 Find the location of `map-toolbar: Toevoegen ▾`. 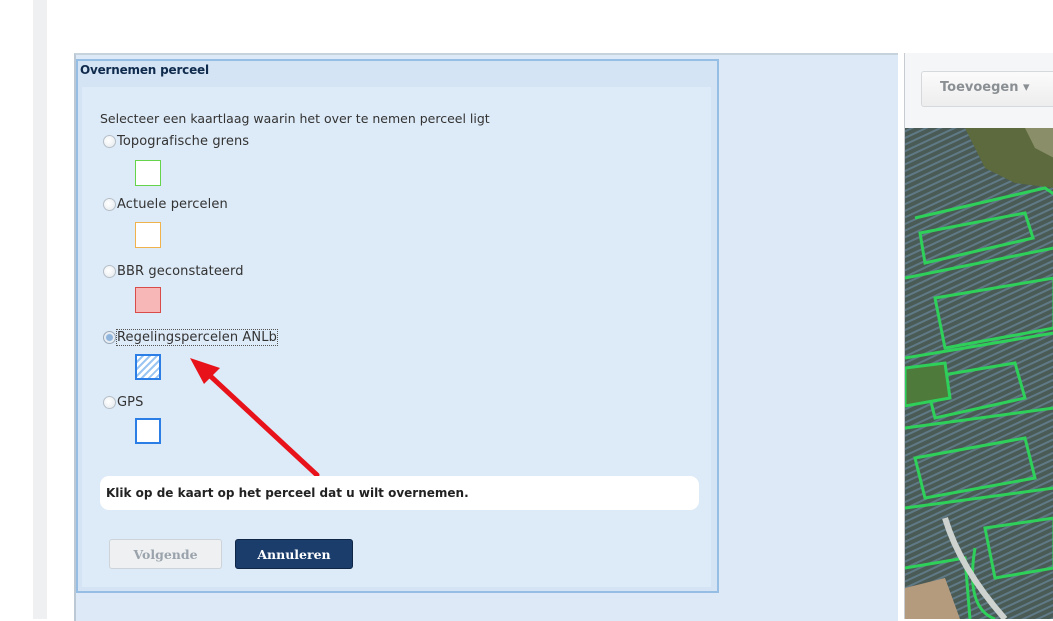

map-toolbar: Toevoegen ▾ is located at coordinates (979, 90).